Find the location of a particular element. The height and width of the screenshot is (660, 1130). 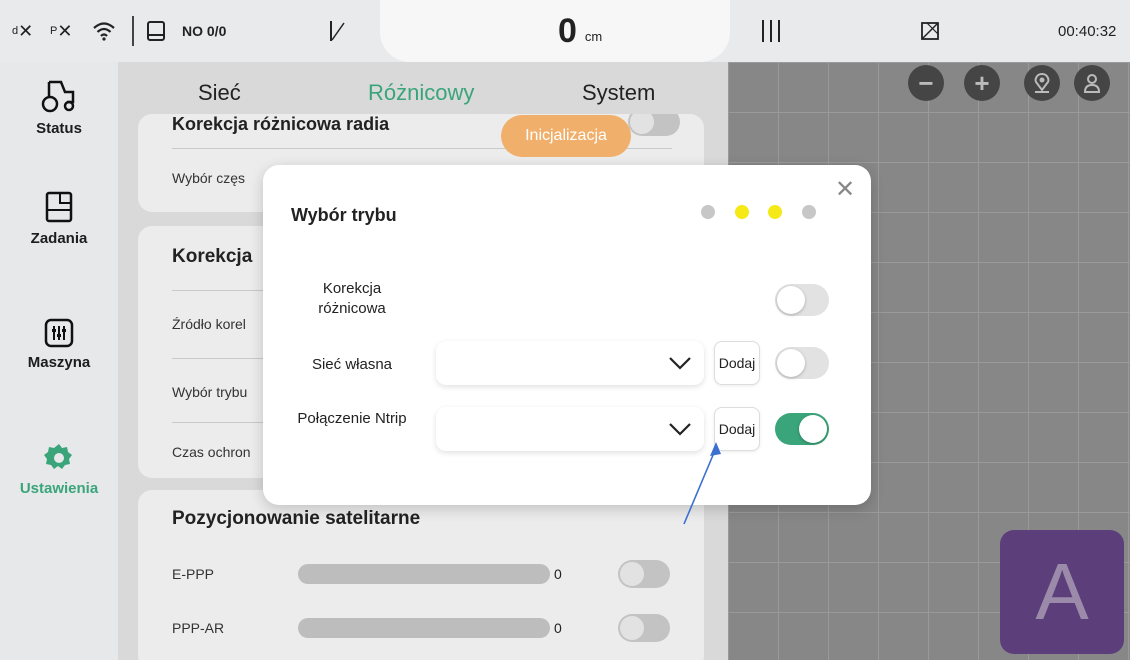

row-mode-select: Wybór trybu is located at coordinates (209, 392).